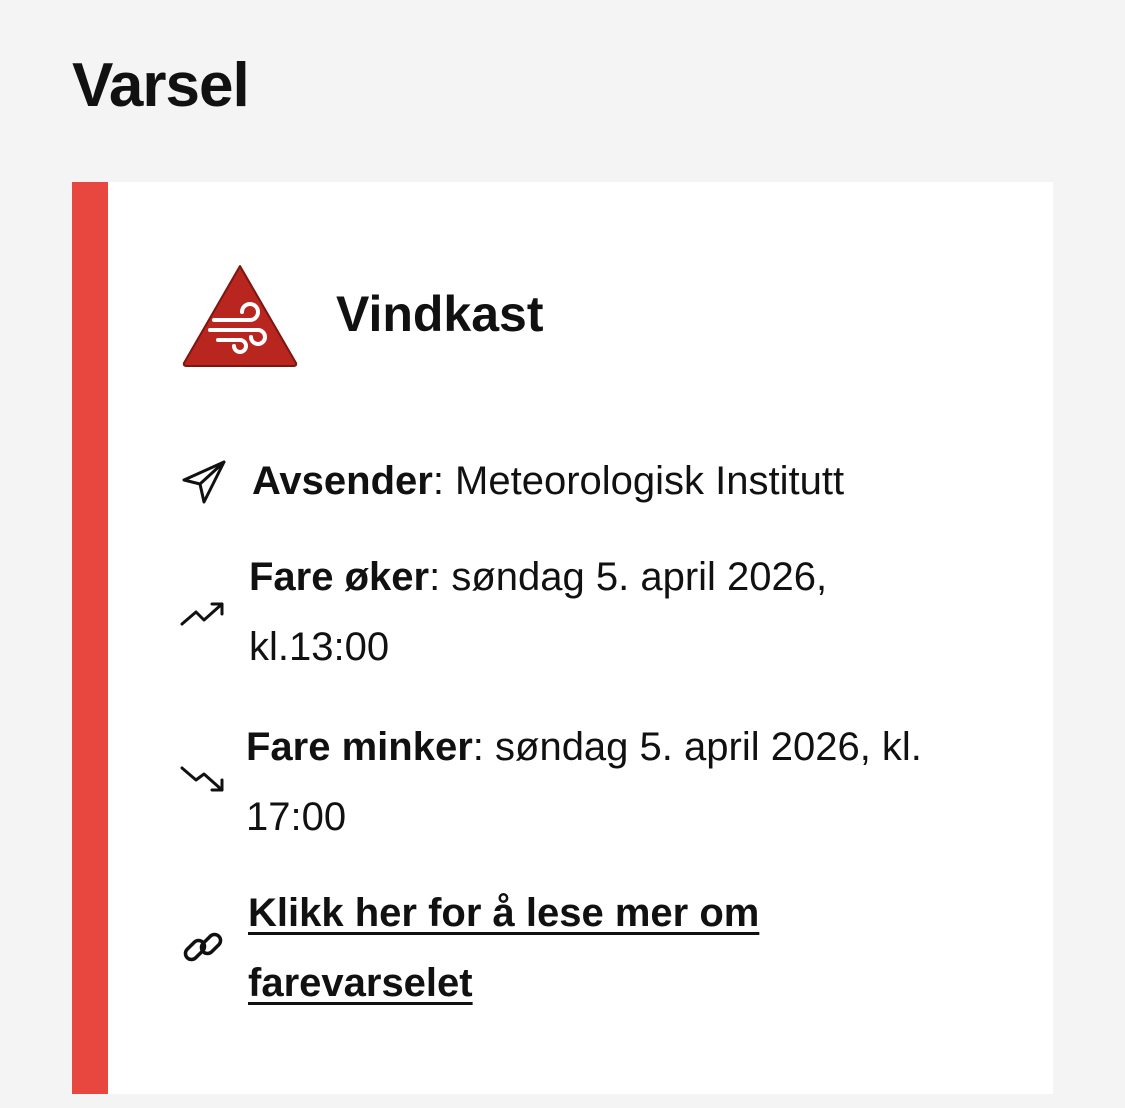 This screenshot has width=1125, height=1108. What do you see at coordinates (204, 482) in the screenshot?
I see `send-icon` at bounding box center [204, 482].